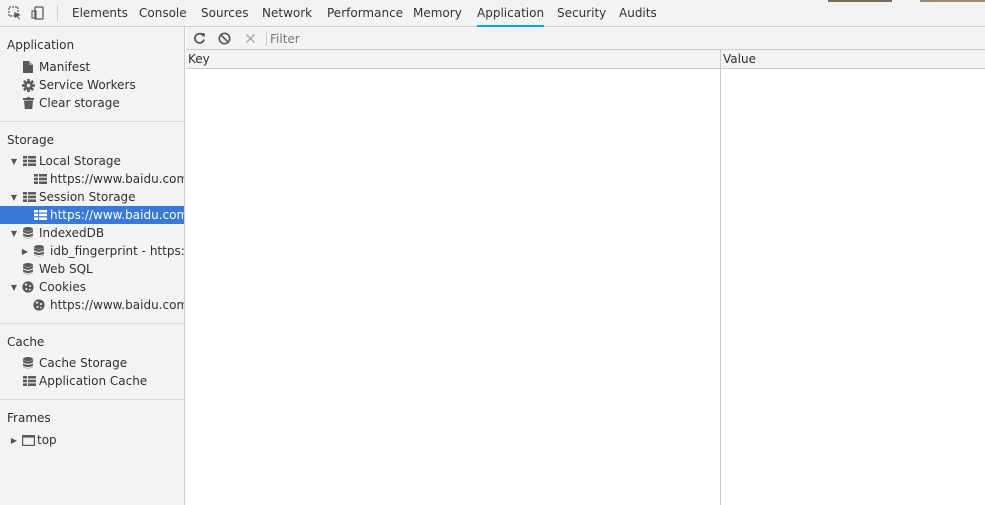  I want to click on data-grid-header: Key Value, so click(585, 59).